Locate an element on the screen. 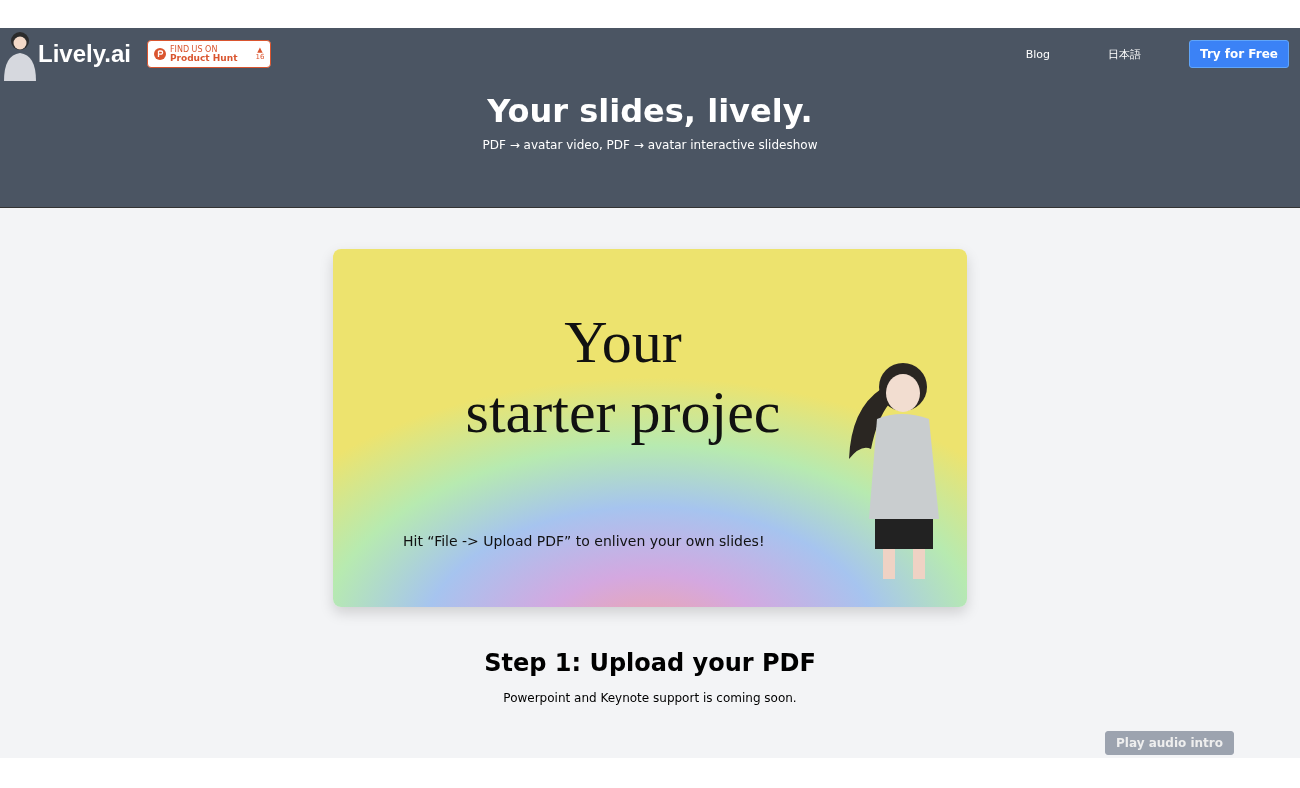 The image size is (1300, 788). slide-title-line: starter projec is located at coordinates (623, 412).